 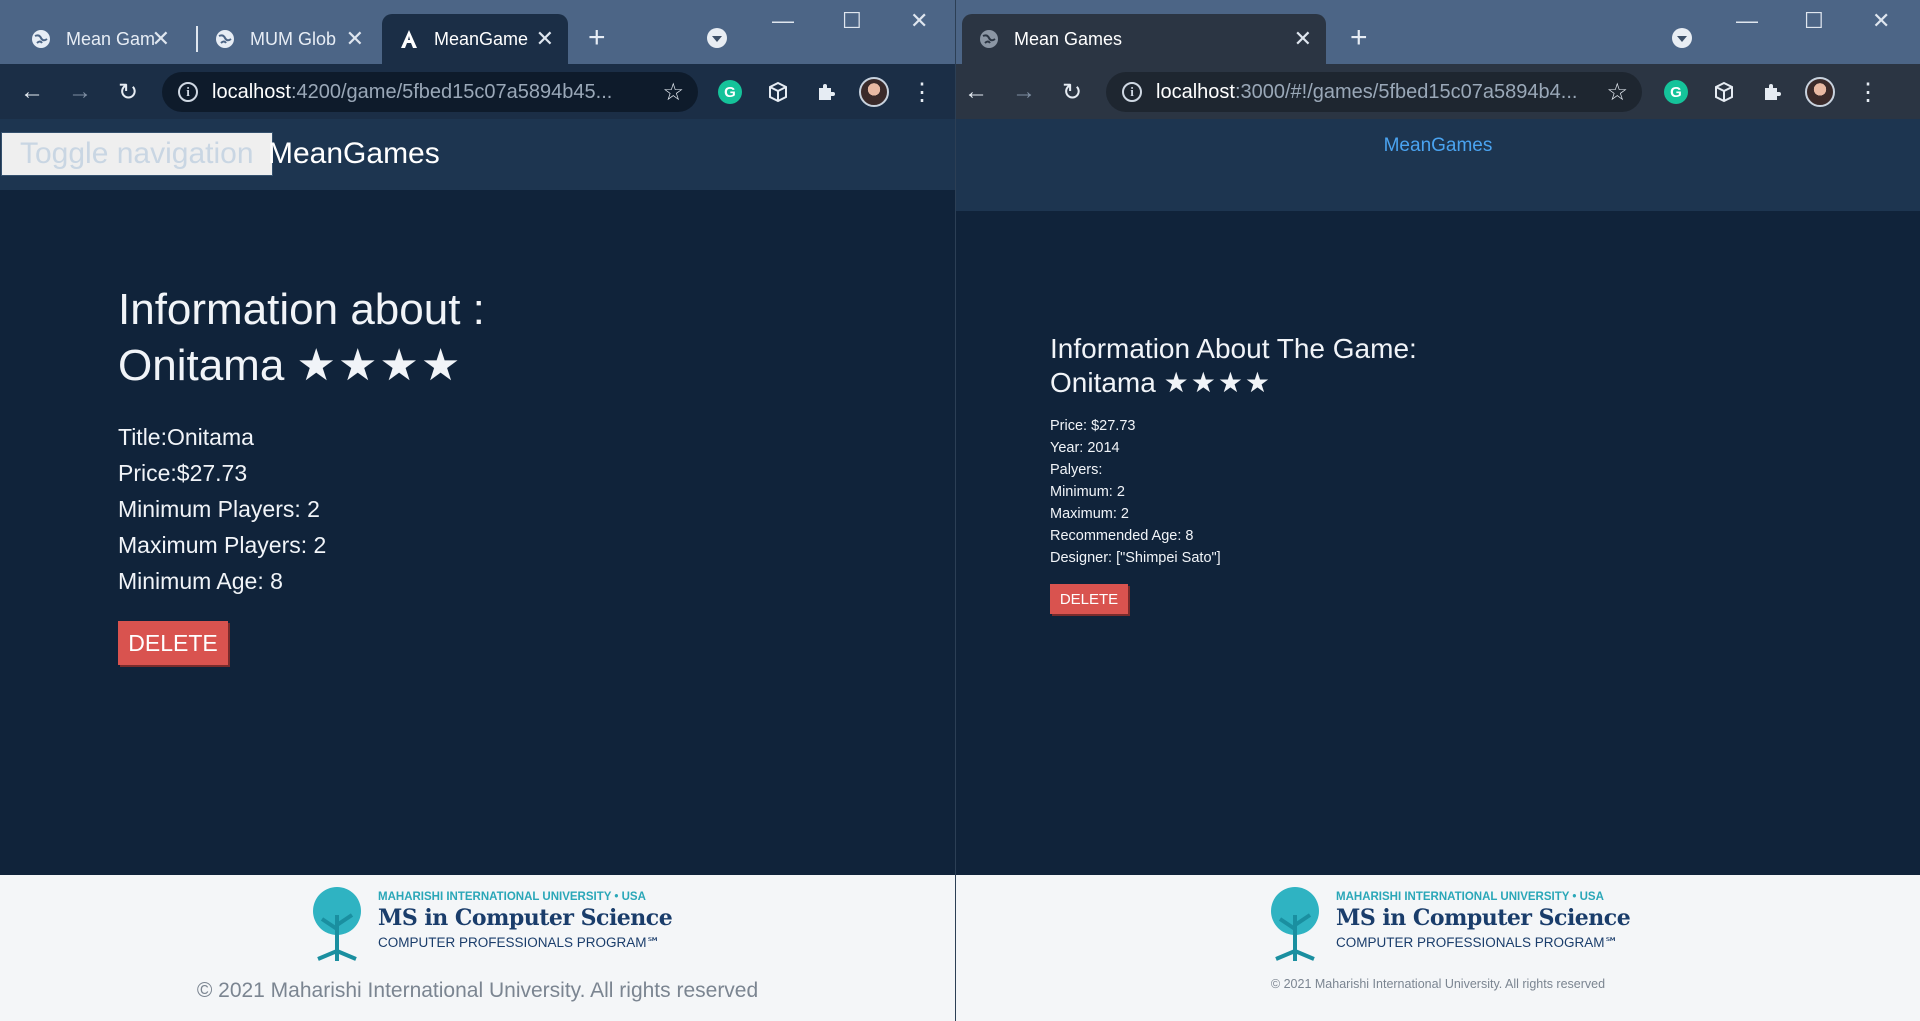 I want to click on tab-title: Mean Gam, so click(x=111, y=38).